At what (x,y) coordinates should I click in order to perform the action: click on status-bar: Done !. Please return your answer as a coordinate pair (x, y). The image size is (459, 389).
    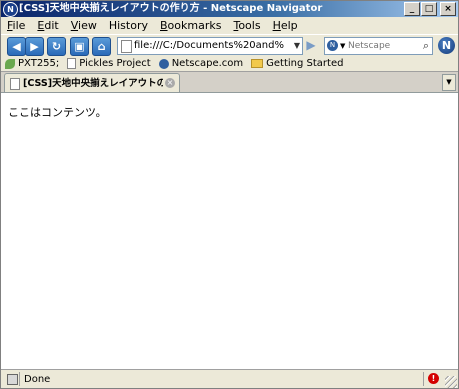
    Looking at the image, I should click on (229, 378).